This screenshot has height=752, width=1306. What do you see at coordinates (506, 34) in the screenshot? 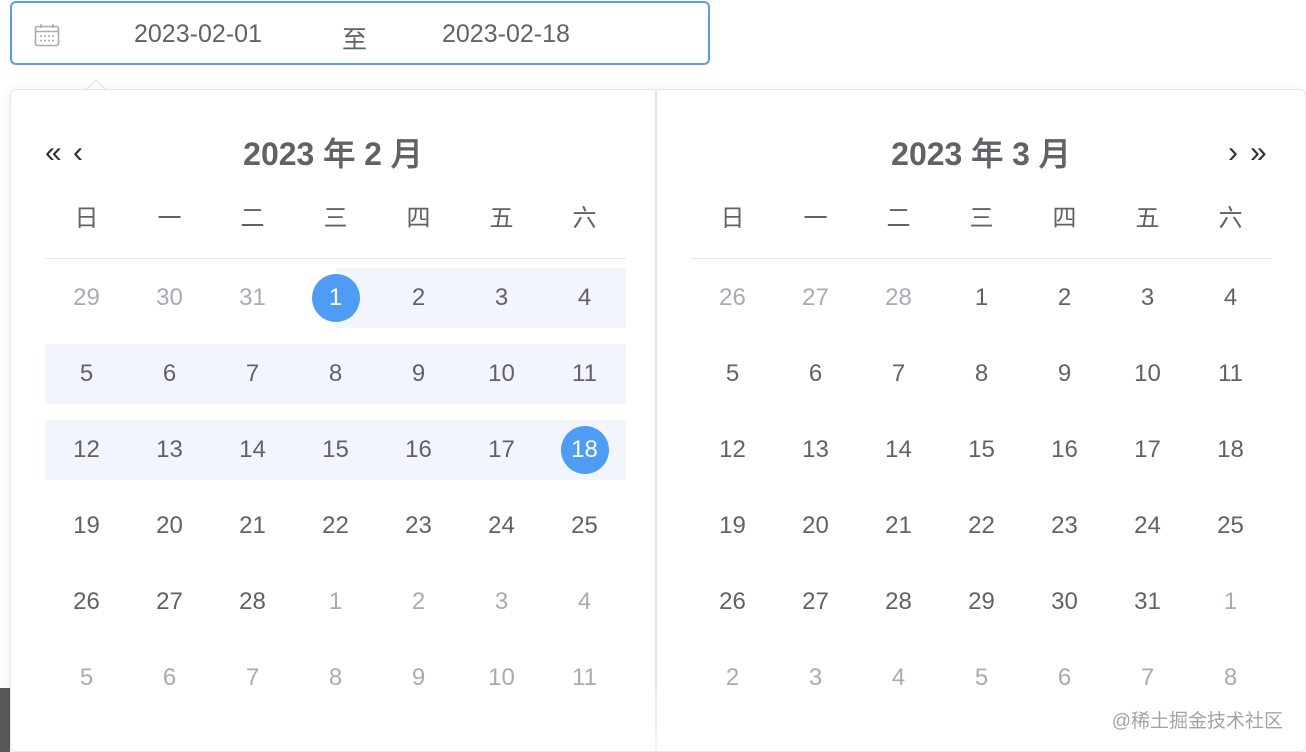
I see `end-date-input: 2023-02-18` at bounding box center [506, 34].